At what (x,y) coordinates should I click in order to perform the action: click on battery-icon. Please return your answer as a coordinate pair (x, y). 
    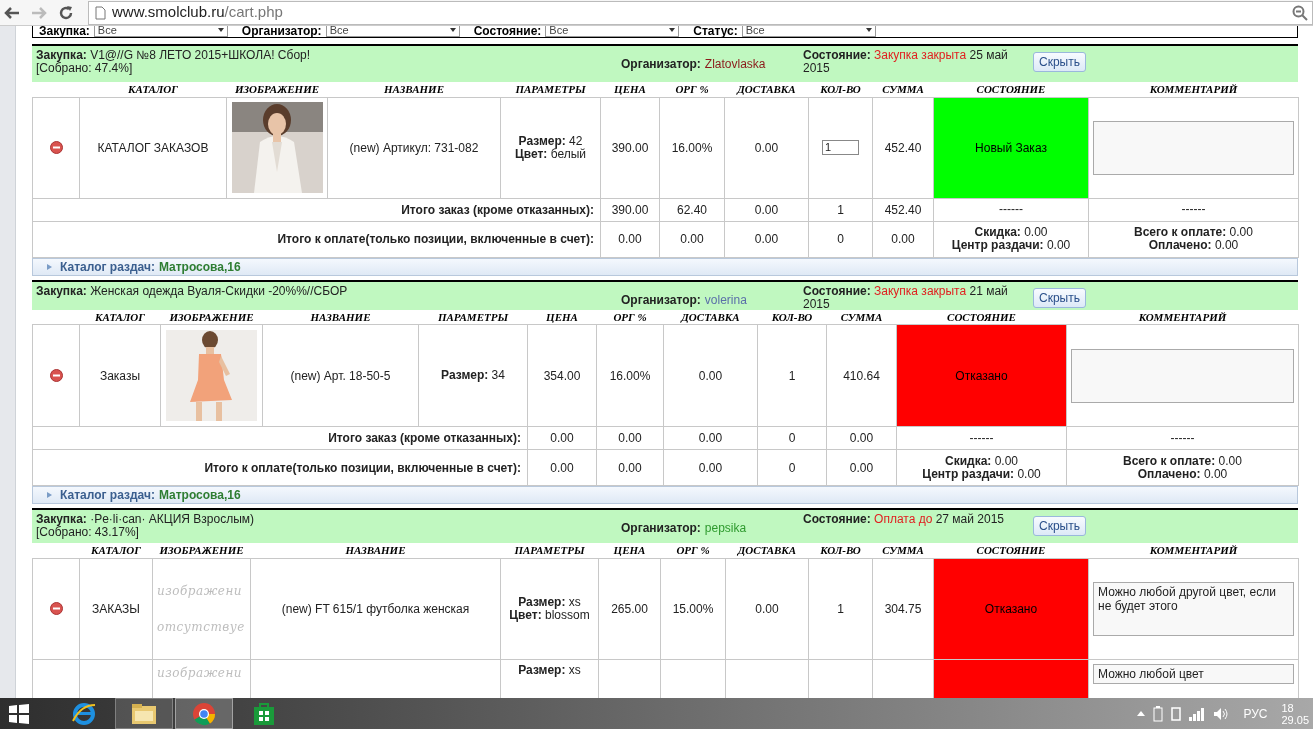
    Looking at the image, I should click on (1158, 713).